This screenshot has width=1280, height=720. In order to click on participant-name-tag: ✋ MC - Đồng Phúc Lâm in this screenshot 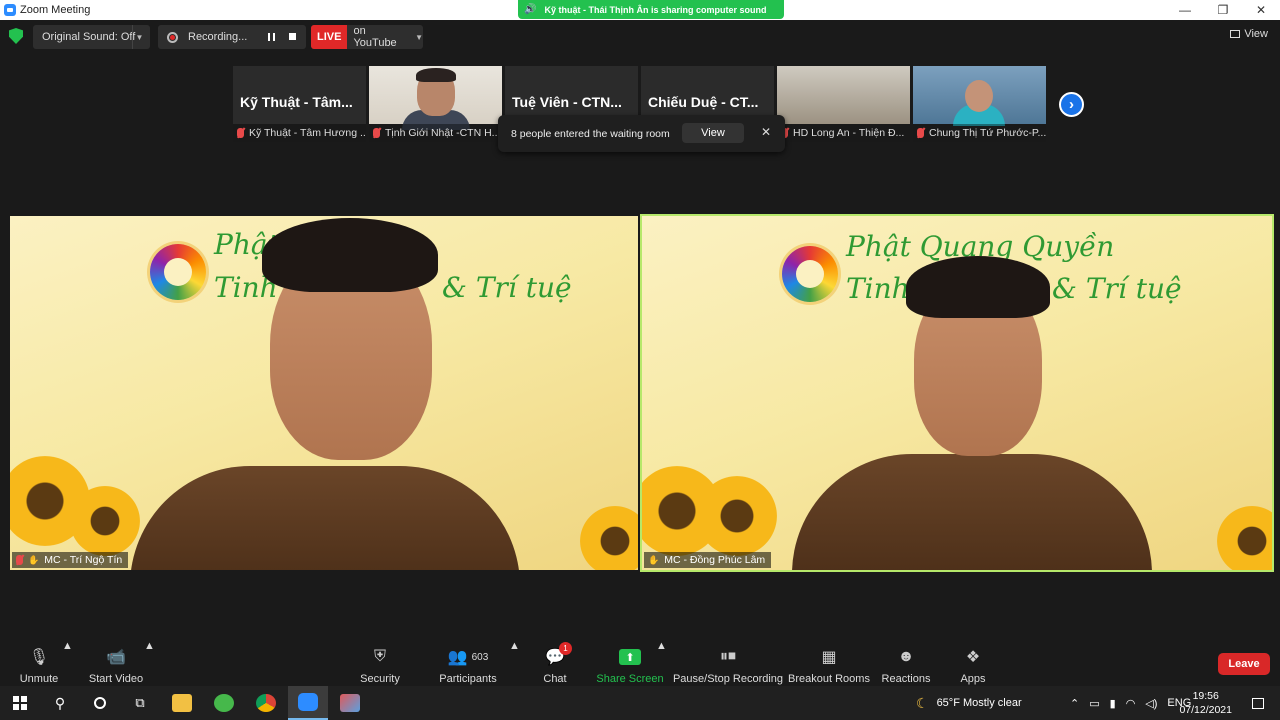, I will do `click(708, 560)`.